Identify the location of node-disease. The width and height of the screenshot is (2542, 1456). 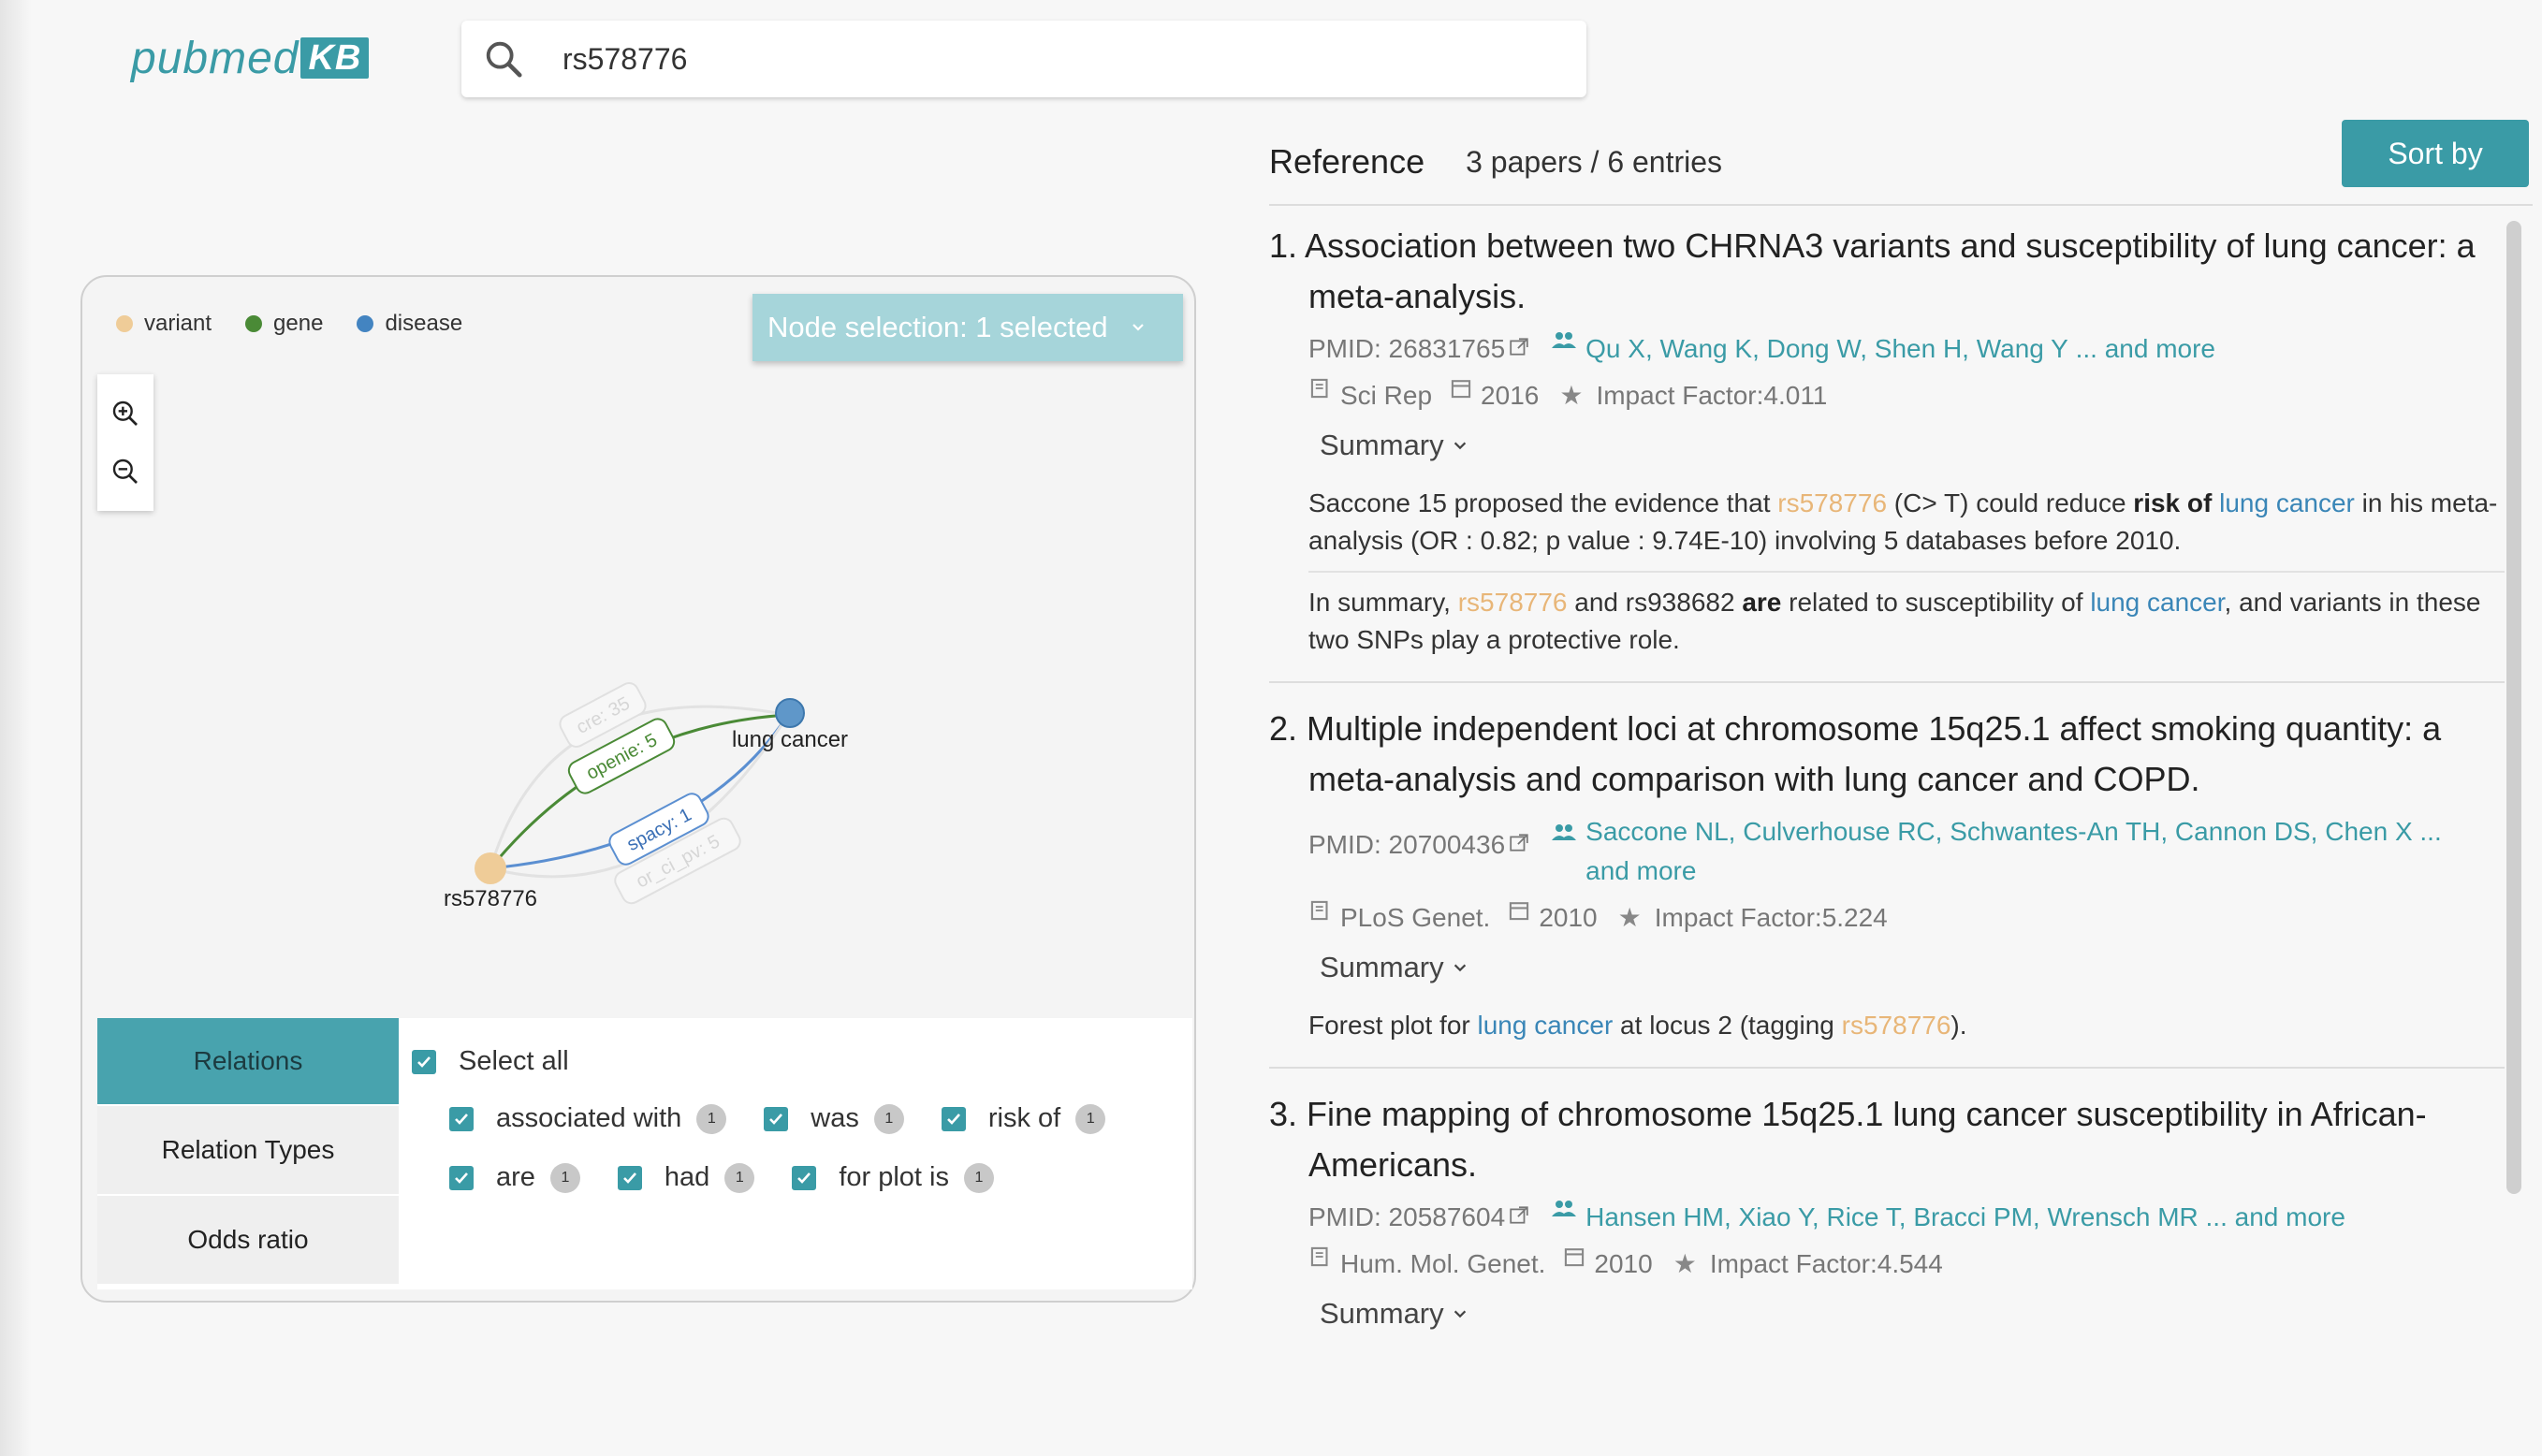
(790, 713).